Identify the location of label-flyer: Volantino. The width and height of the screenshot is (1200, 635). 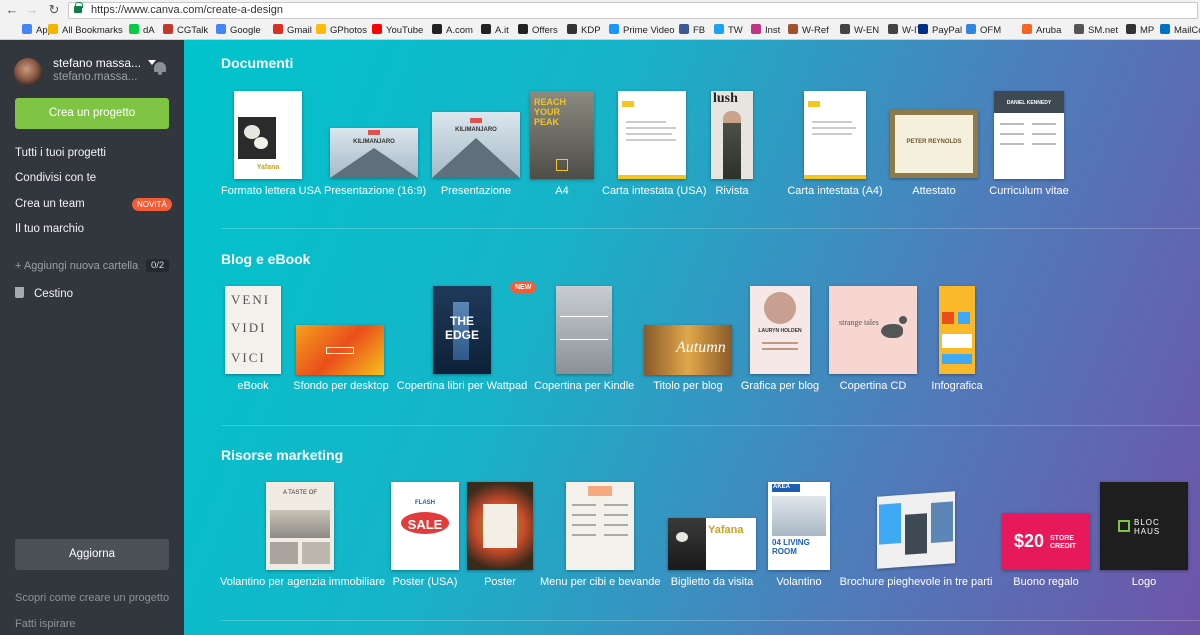
(799, 582).